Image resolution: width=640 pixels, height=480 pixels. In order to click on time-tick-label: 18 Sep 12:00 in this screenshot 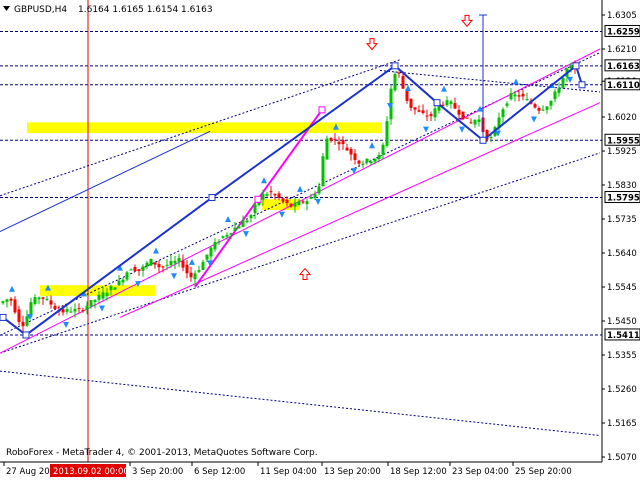, I will do `click(418, 472)`.